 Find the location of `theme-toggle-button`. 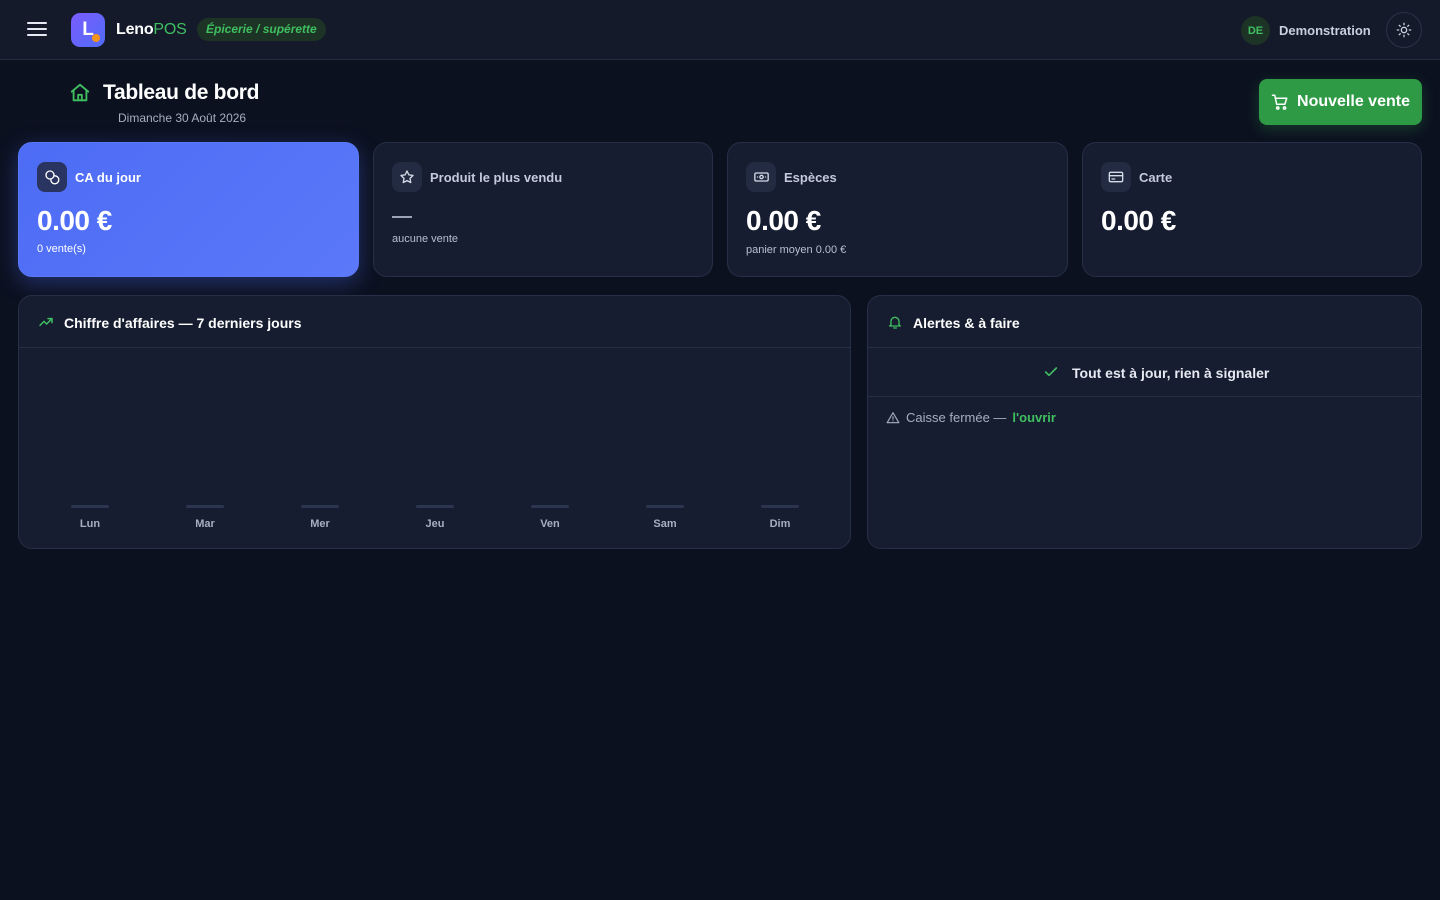

theme-toggle-button is located at coordinates (1404, 30).